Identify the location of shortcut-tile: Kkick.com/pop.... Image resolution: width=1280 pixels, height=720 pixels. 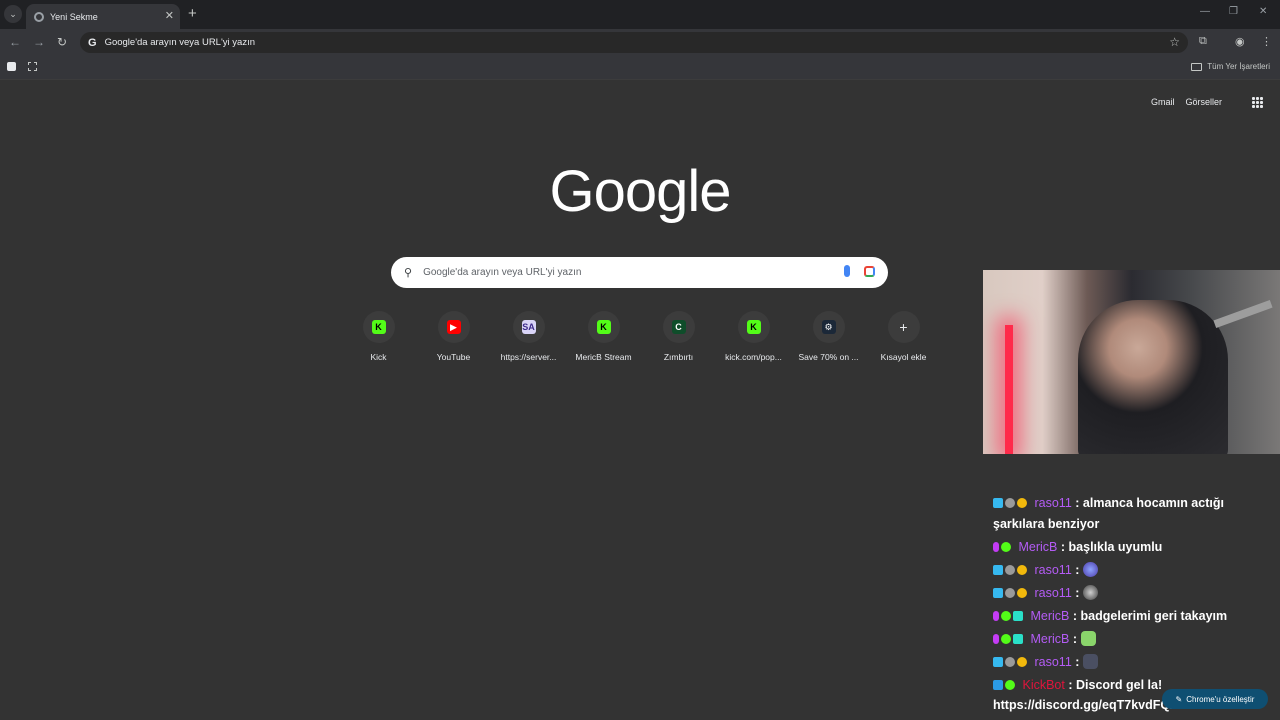
(753, 336).